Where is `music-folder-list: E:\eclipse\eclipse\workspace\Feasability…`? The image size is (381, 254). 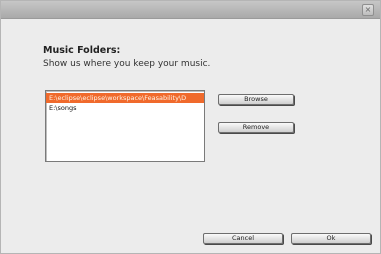
music-folder-list: E:\eclipse\eclipse\workspace\Feasability… is located at coordinates (125, 126).